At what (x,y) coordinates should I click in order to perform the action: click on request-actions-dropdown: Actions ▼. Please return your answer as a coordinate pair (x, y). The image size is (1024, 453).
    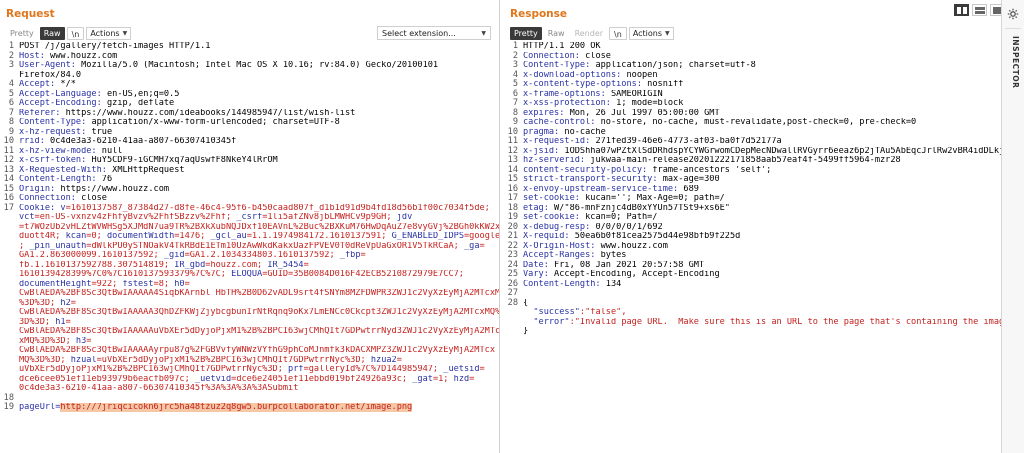
    Looking at the image, I should click on (109, 33).